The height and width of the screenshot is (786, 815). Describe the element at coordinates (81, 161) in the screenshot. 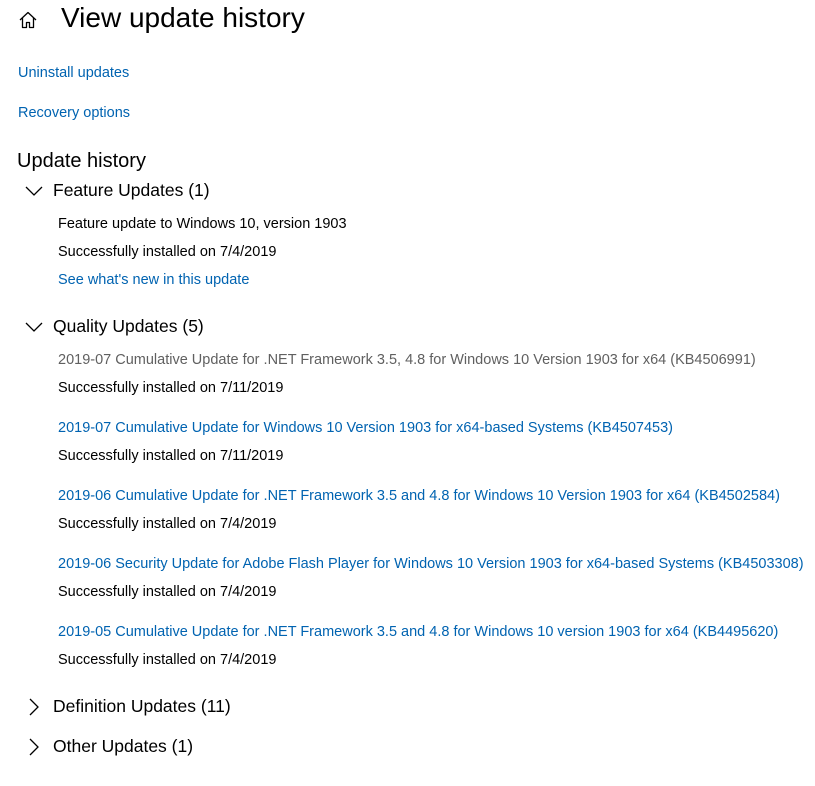

I see `update-history-heading: Update history` at that location.